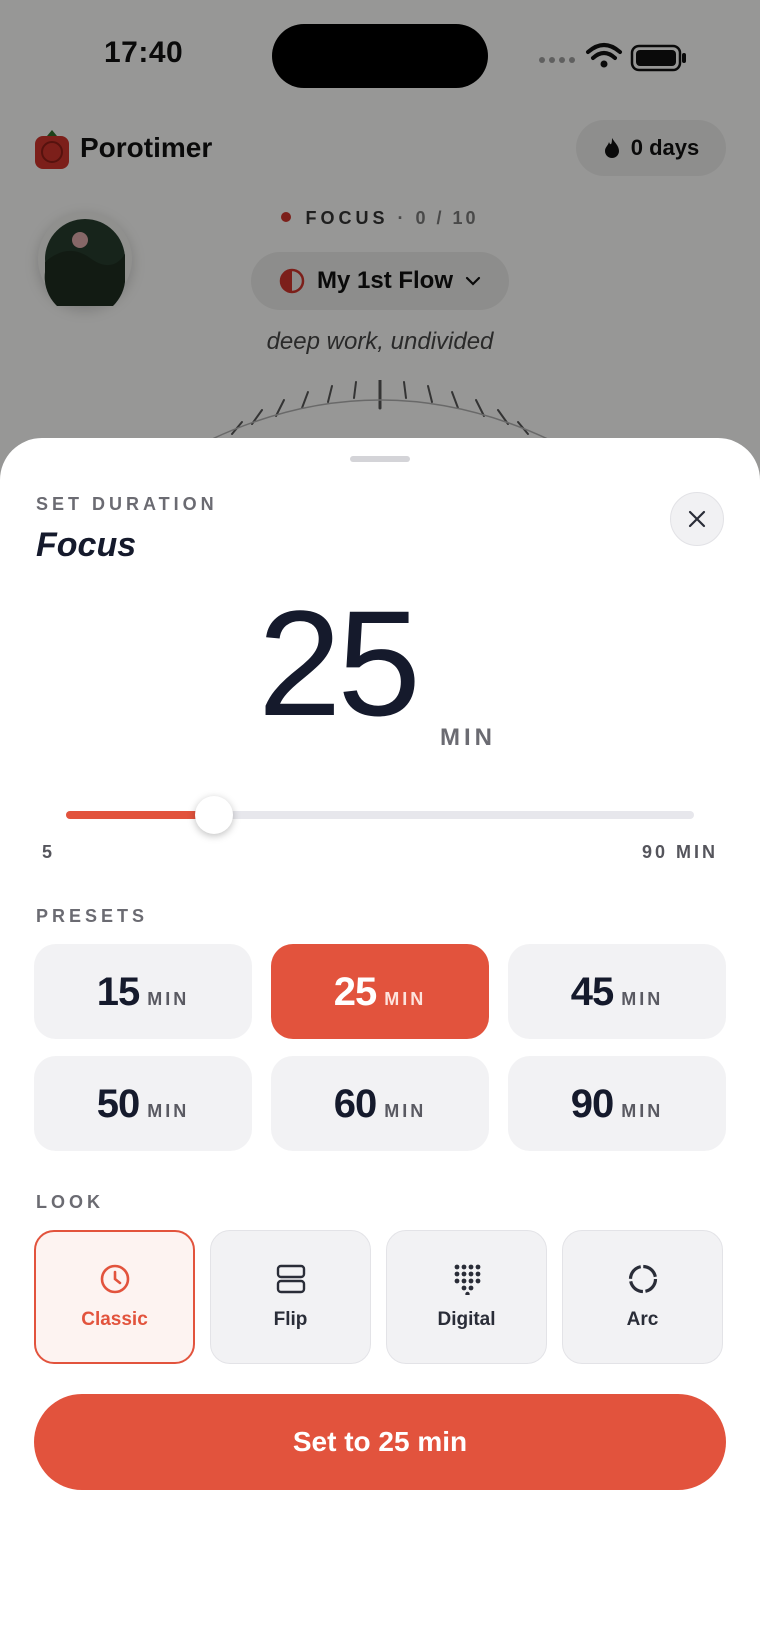 This screenshot has width=760, height=1651. I want to click on look-label-digital: Digital, so click(466, 1319).